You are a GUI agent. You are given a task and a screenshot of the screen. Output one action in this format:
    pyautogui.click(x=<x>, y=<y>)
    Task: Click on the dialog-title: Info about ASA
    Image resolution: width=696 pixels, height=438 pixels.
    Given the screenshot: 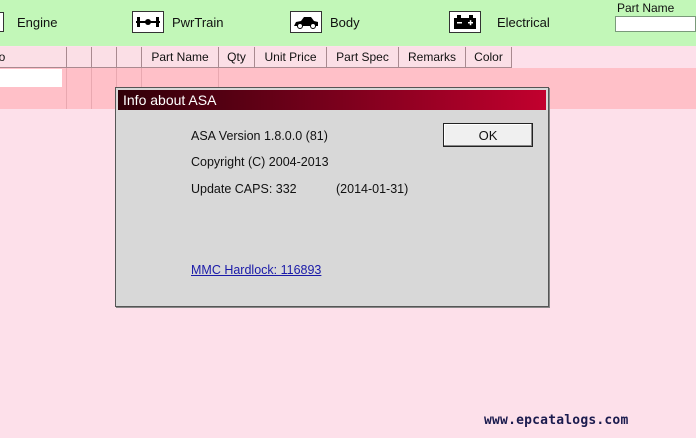 What is the action you would take?
    pyautogui.click(x=332, y=100)
    